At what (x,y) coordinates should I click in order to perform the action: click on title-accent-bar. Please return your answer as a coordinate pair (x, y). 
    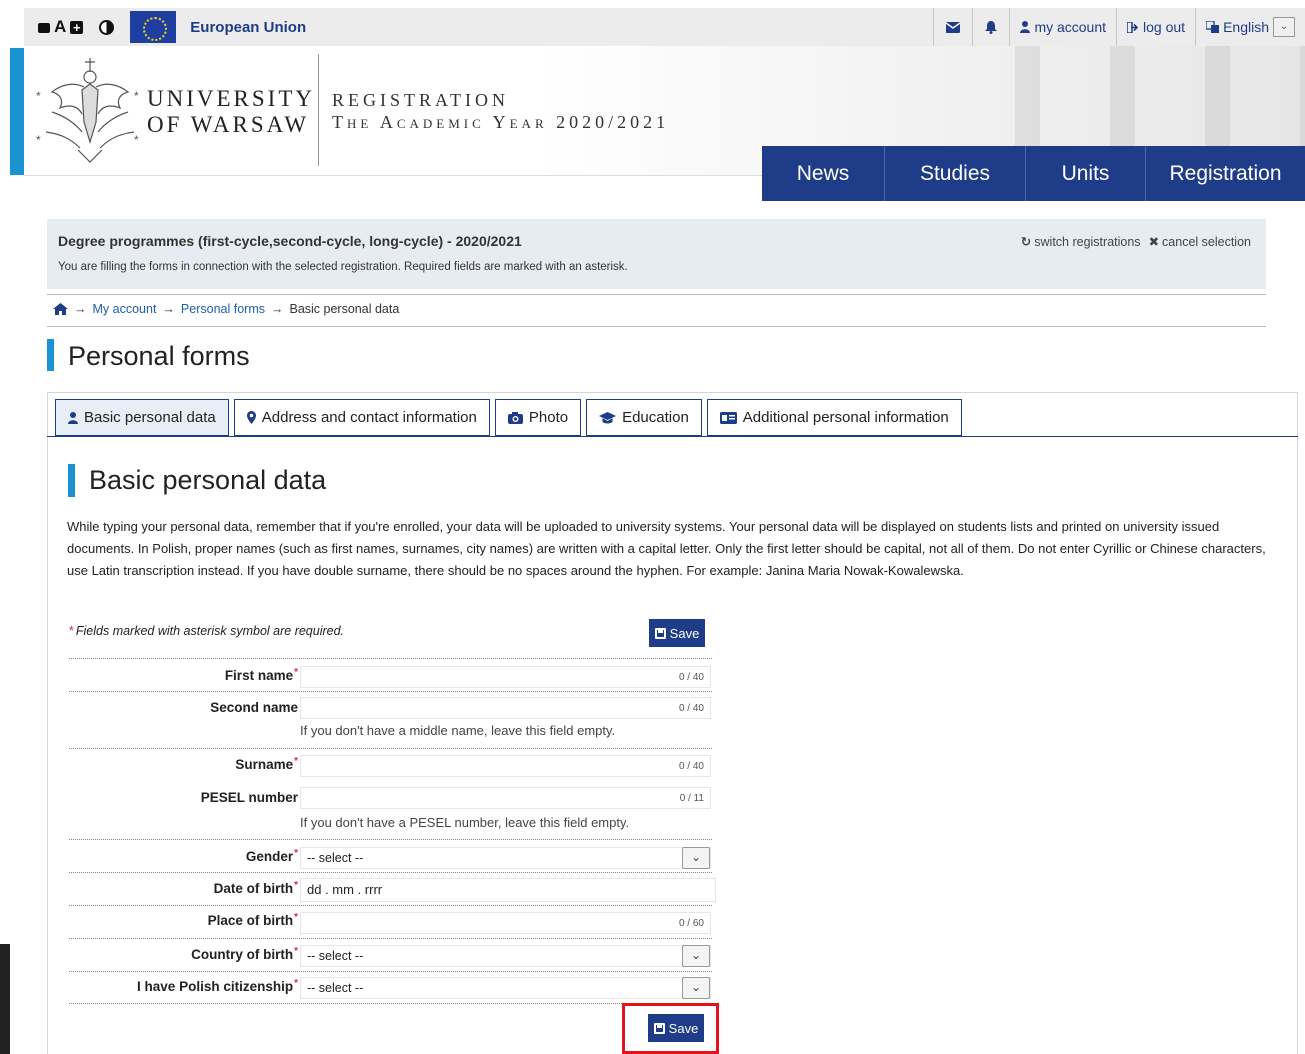
    Looking at the image, I should click on (50, 355).